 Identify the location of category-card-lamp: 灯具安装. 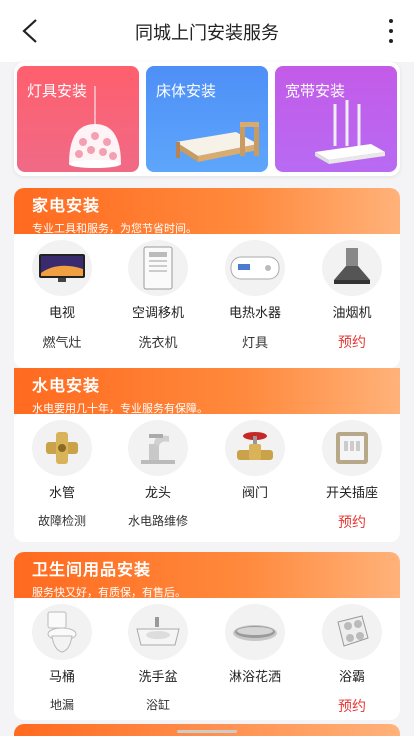
(78, 119).